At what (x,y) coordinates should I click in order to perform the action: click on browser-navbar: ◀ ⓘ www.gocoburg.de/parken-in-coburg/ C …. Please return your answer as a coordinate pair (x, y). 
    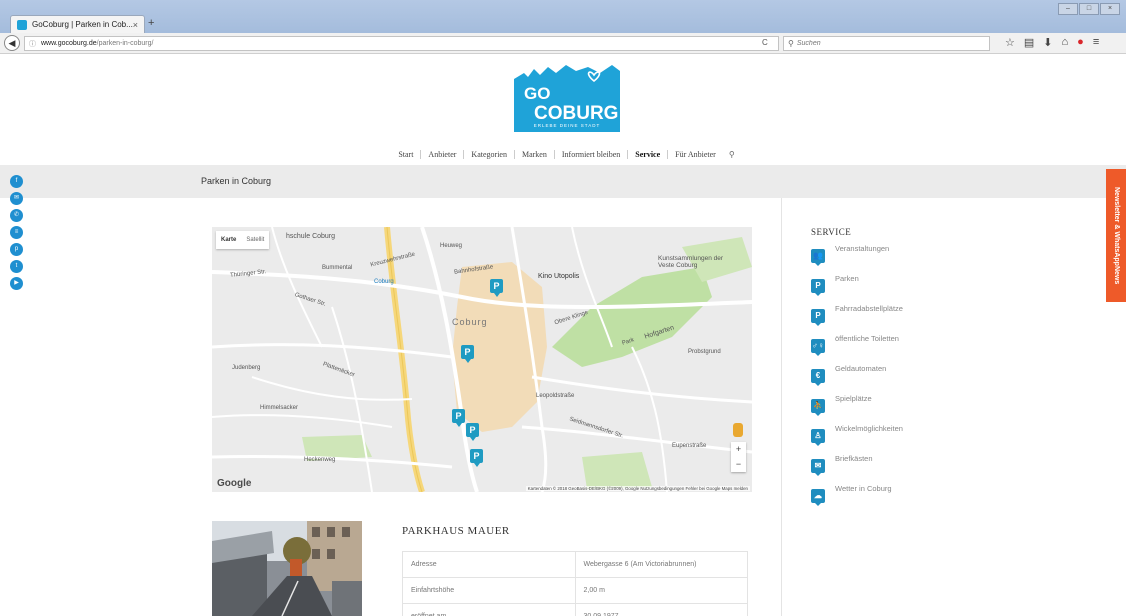
    Looking at the image, I should click on (563, 43).